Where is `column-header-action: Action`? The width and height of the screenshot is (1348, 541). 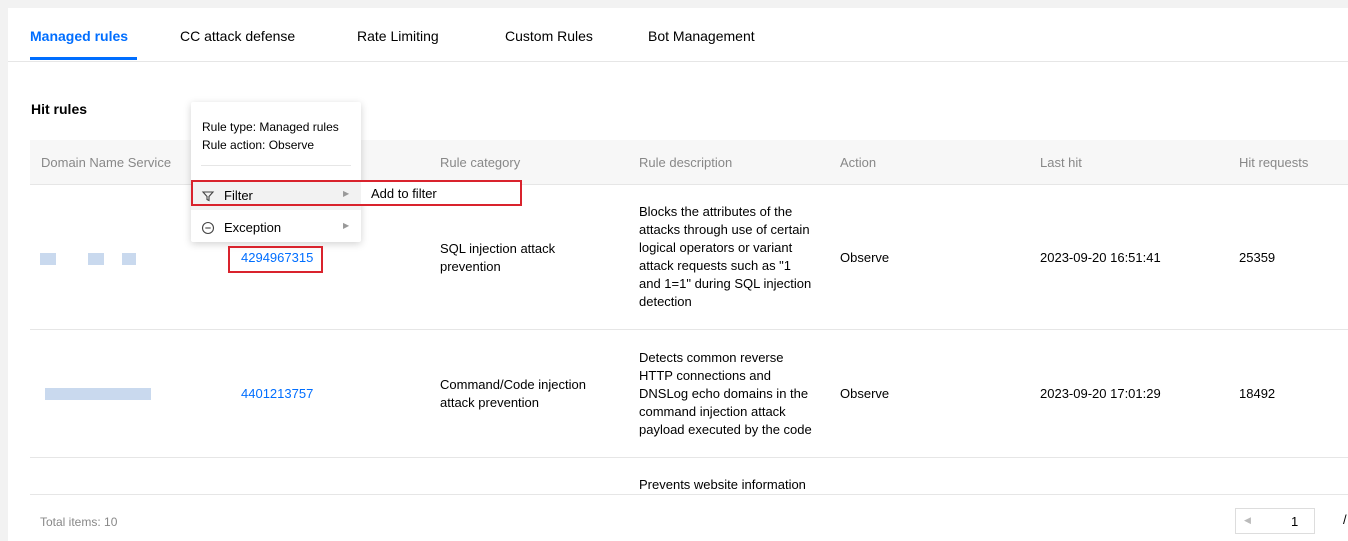
column-header-action: Action is located at coordinates (858, 162).